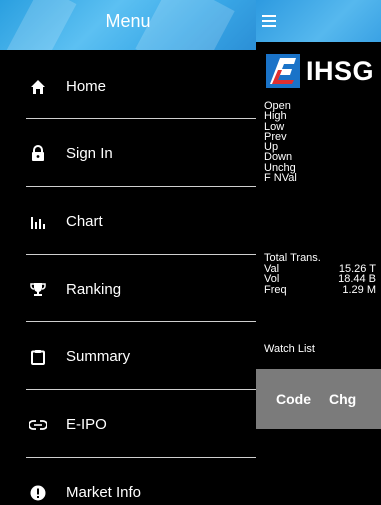  I want to click on menu-item-summary: Summary, so click(128, 356).